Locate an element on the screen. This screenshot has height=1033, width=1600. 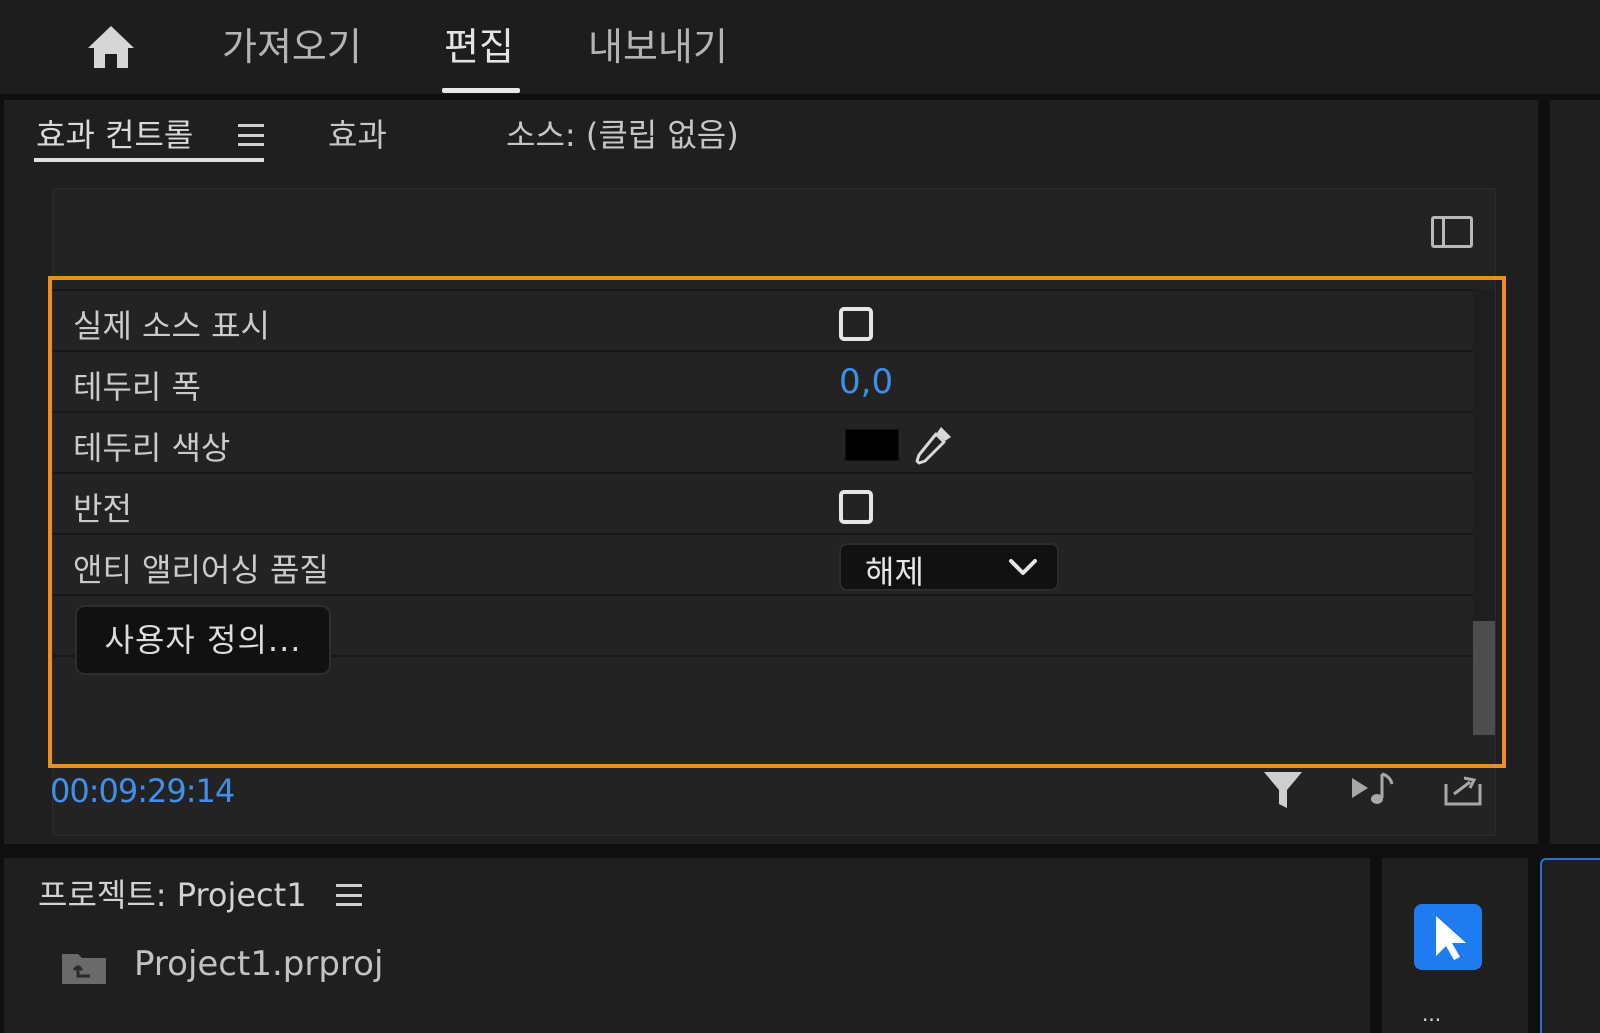
antialias-quality-dropdown: 해제 is located at coordinates (949, 567).